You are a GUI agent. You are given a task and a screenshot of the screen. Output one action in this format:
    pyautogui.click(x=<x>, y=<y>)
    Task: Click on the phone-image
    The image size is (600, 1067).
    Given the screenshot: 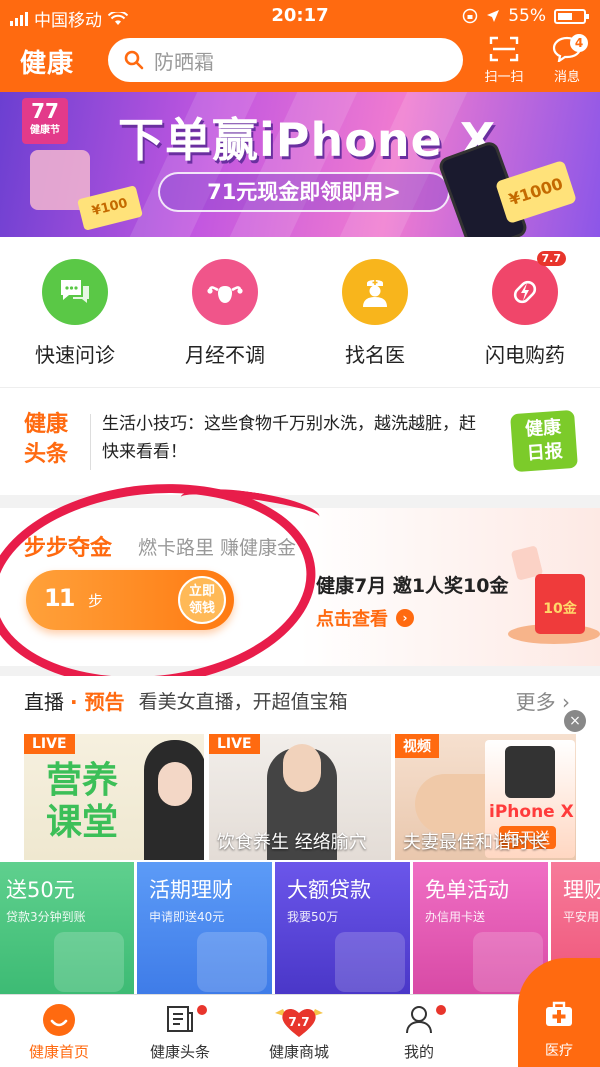 What is the action you would take?
    pyautogui.click(x=530, y=772)
    